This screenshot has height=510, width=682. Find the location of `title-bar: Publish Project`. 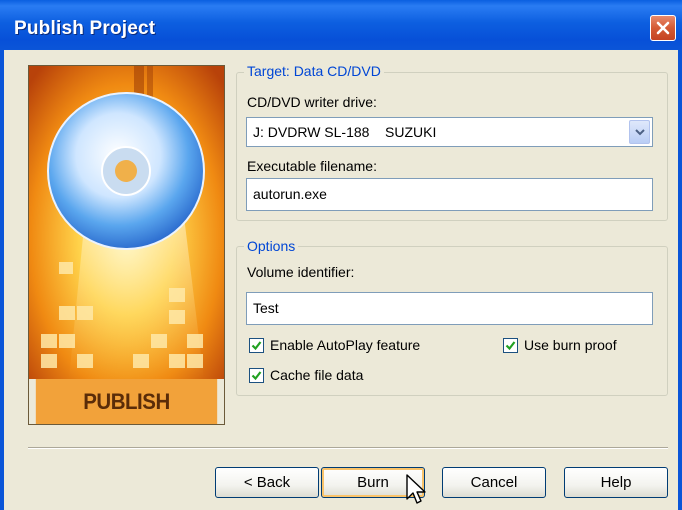

title-bar: Publish Project is located at coordinates (341, 25).